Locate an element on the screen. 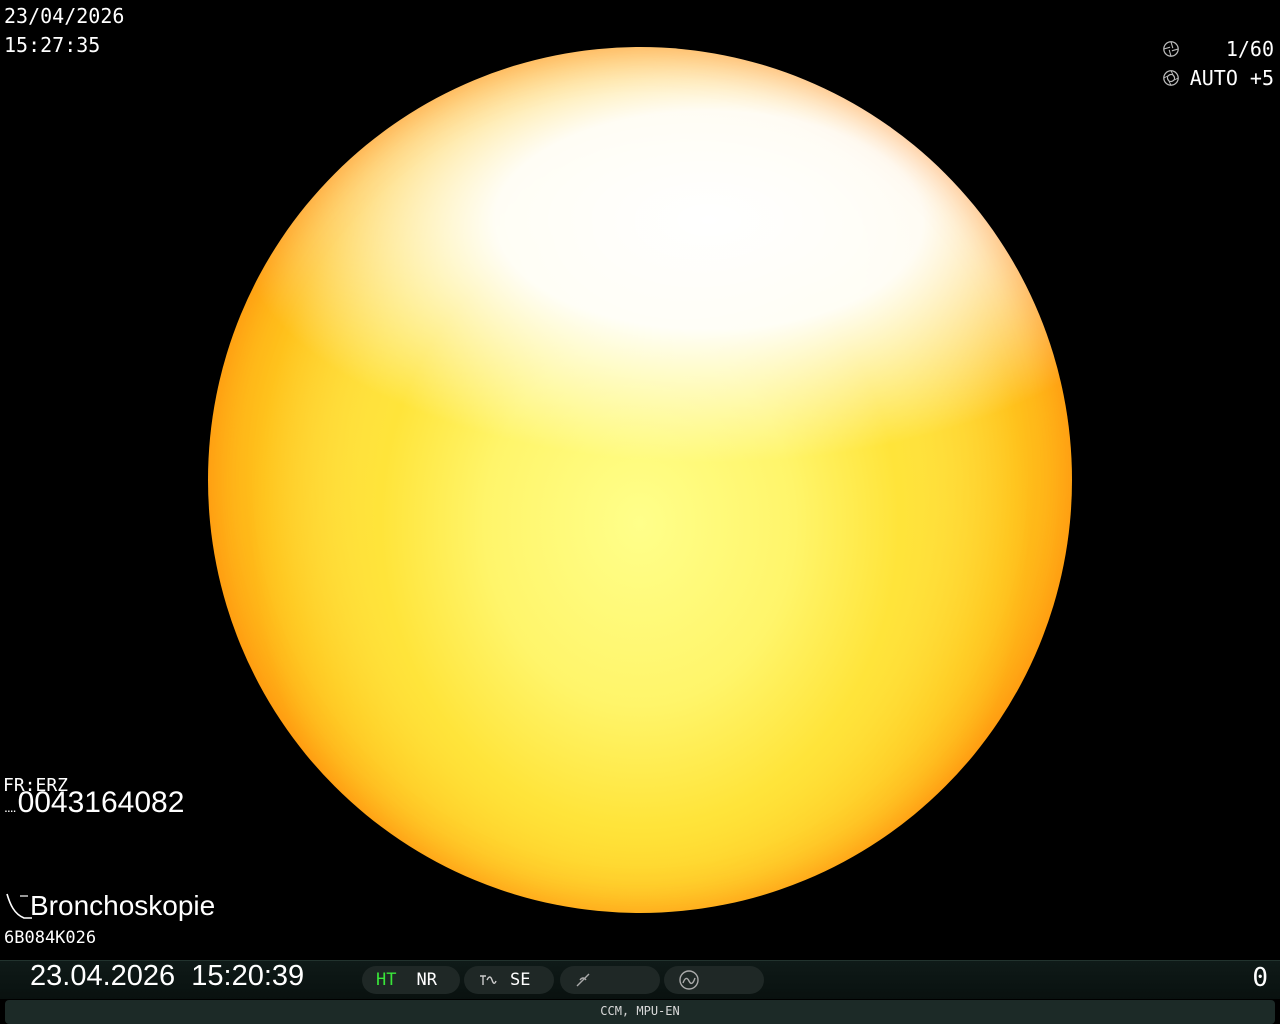  overlay-date: 23/04/2026 is located at coordinates (64, 16).